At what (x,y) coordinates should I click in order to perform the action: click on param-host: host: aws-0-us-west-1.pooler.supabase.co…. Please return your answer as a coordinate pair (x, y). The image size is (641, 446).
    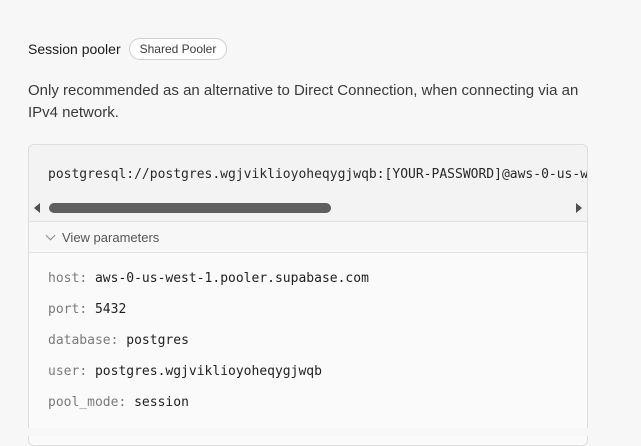
    Looking at the image, I should click on (208, 278).